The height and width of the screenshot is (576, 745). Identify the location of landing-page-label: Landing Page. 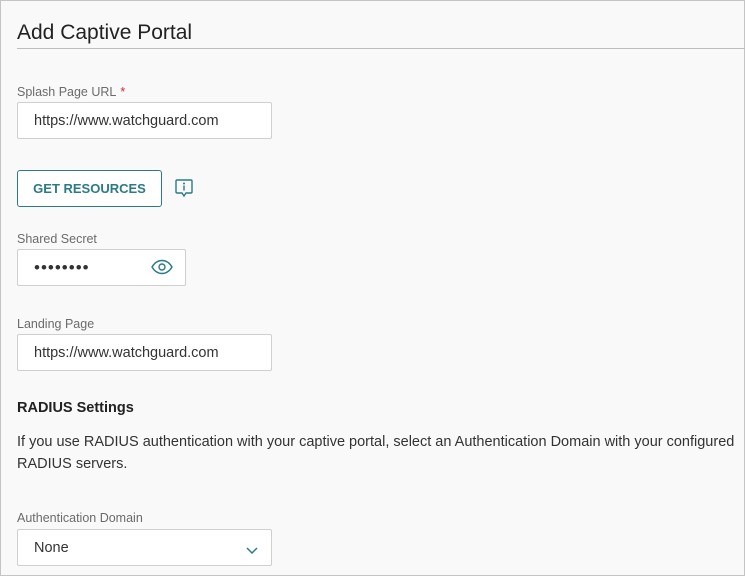
(56, 324).